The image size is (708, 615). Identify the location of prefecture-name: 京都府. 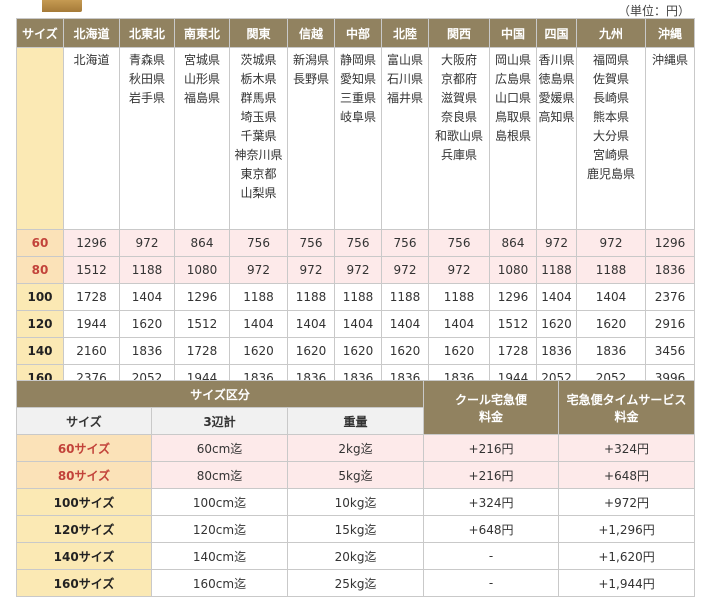
(458, 79).